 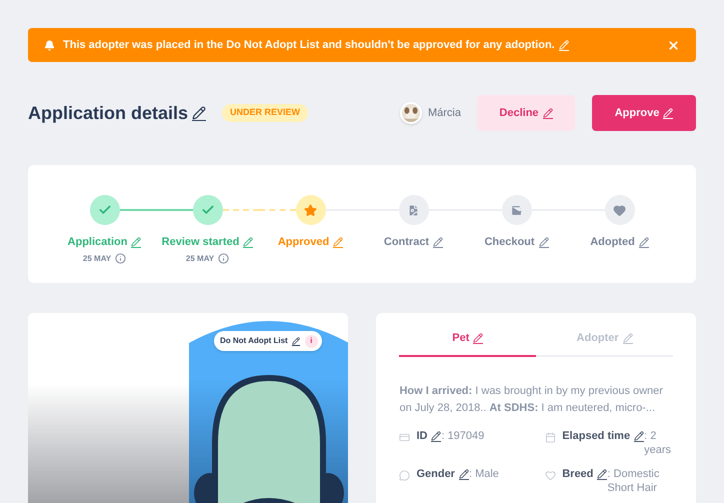 I want to click on status-badge: UNDER REVIEW, so click(x=265, y=113).